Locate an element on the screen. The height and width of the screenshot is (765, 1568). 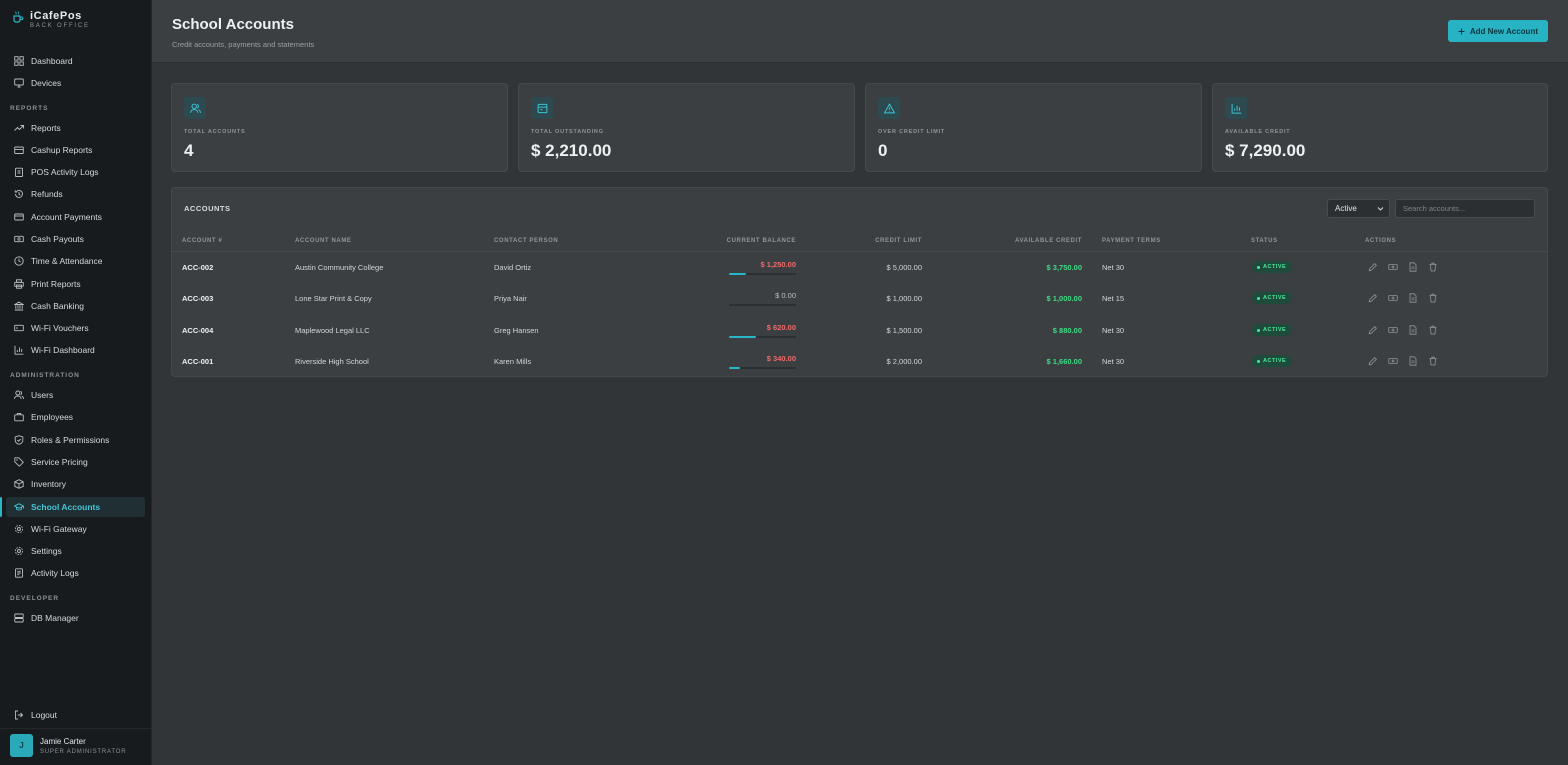
sidebar-item-roles-permissions: Roles & Permissions is located at coordinates (75, 440).